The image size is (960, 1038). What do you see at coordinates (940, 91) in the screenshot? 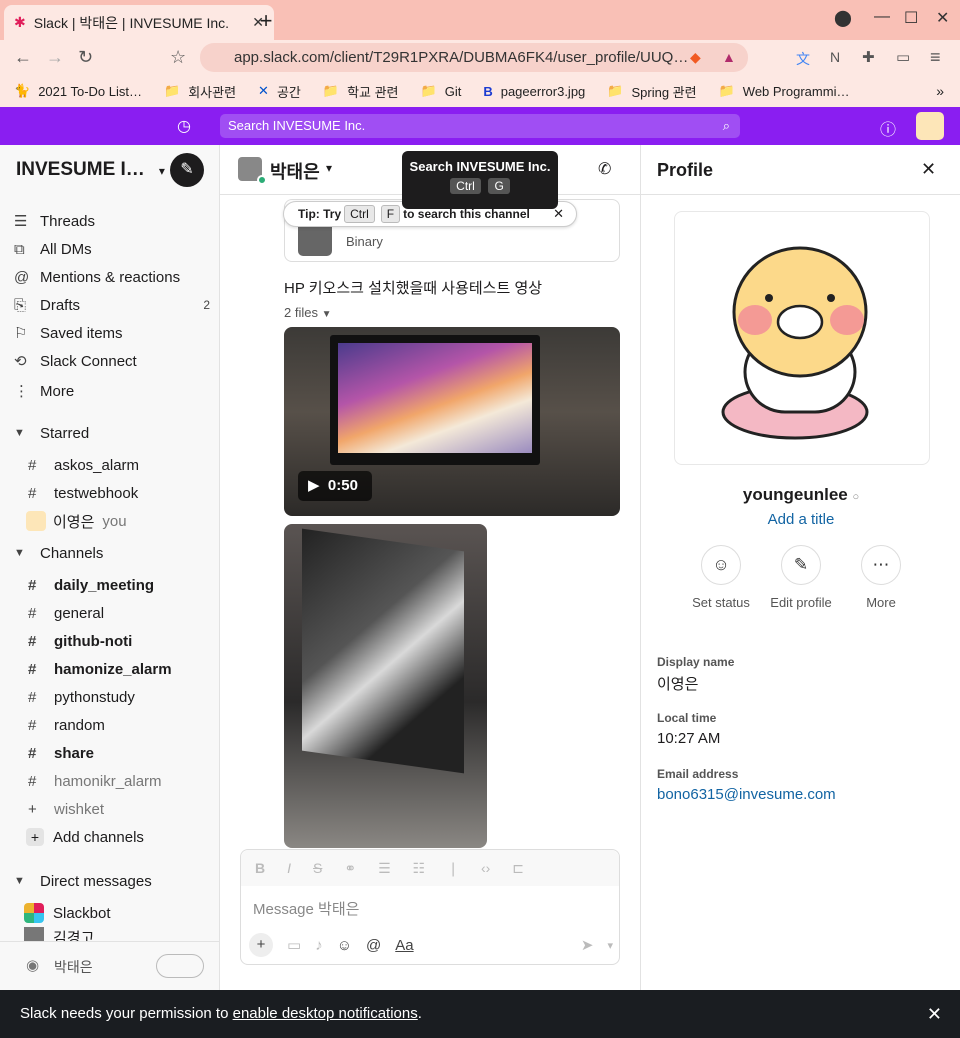
I see `bookmarks-overflow-icon: »` at bounding box center [940, 91].